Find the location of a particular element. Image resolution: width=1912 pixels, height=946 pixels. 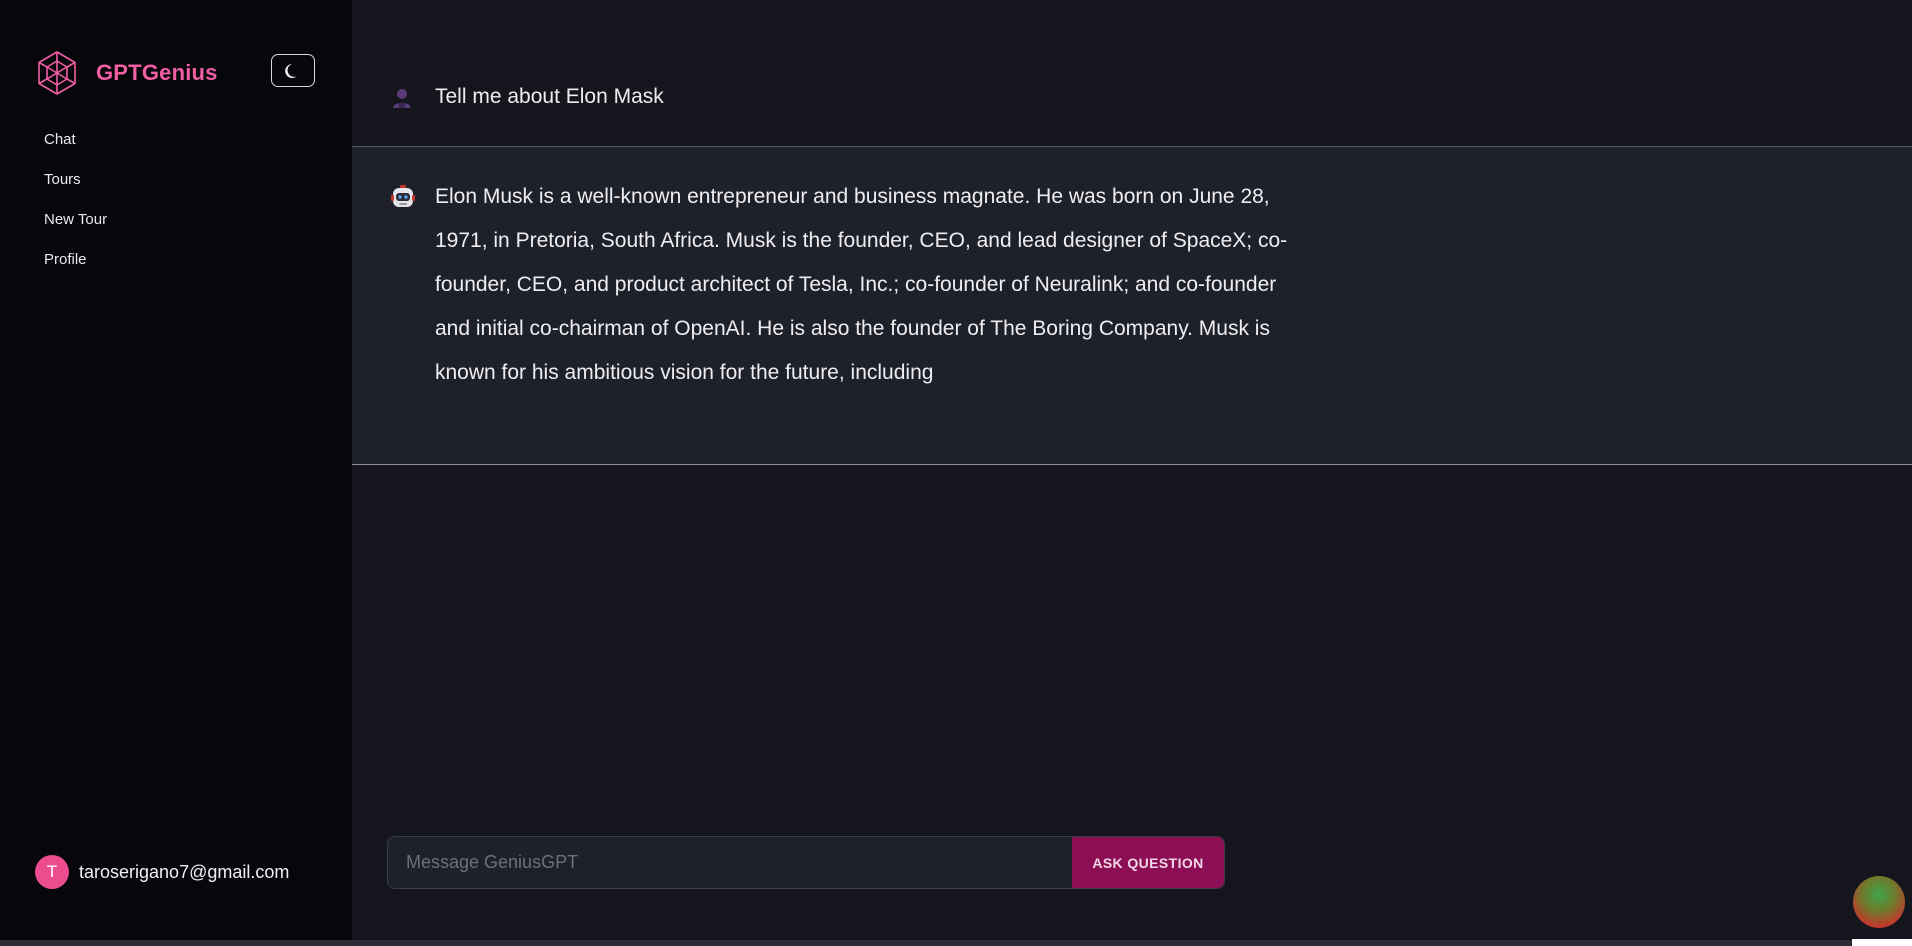

robot-icon is located at coordinates (403, 196).